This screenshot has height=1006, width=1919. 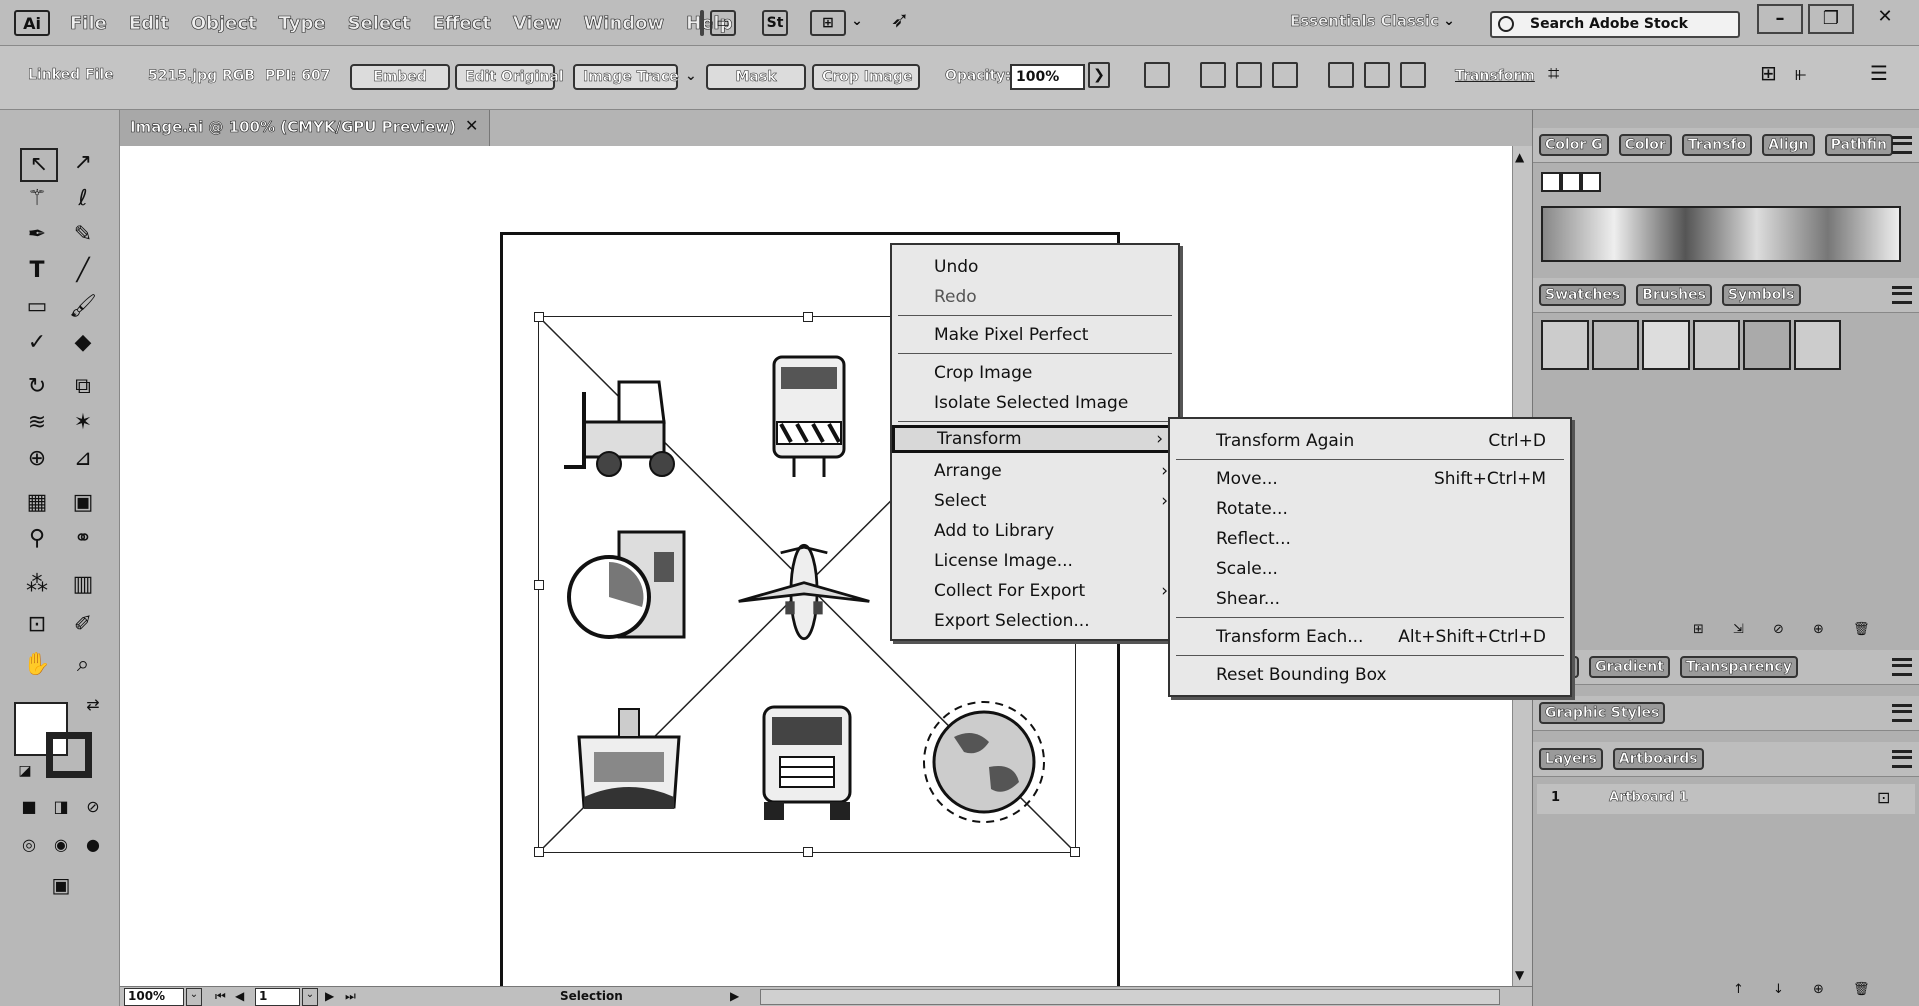 What do you see at coordinates (37, 387) in the screenshot?
I see `rotate-tool-icon: ↻` at bounding box center [37, 387].